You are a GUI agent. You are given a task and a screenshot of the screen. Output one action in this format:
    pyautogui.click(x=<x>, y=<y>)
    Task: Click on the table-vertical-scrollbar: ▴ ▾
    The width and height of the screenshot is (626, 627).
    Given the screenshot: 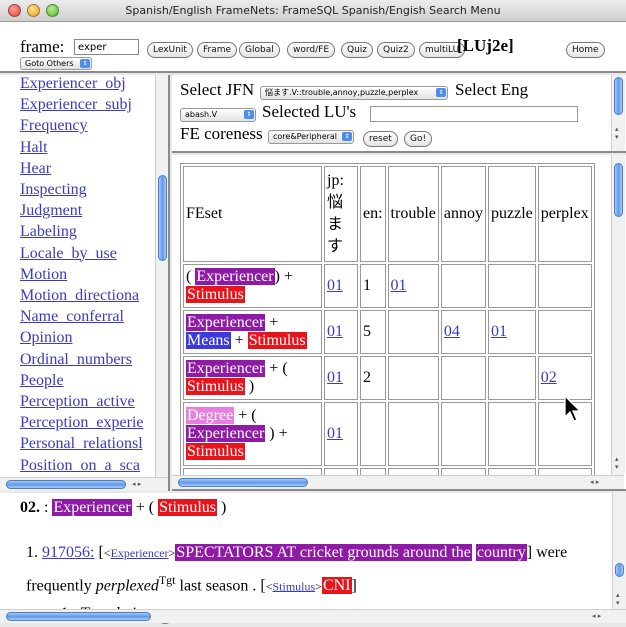 What is the action you would take?
    pyautogui.click(x=618, y=315)
    